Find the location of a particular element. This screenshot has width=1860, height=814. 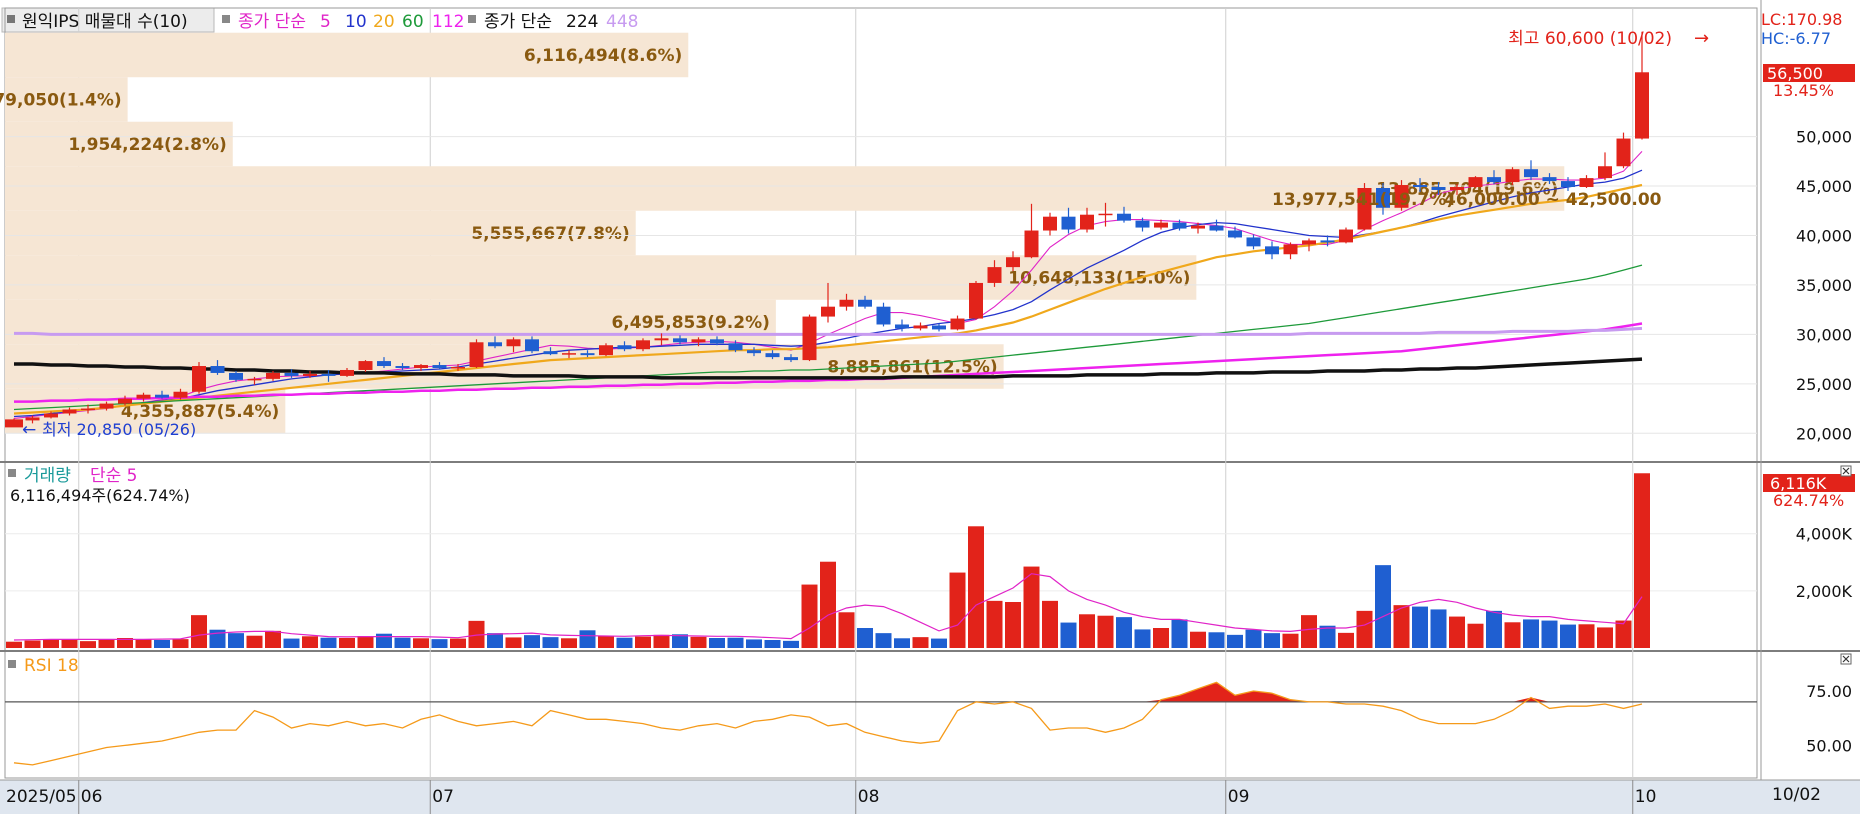

ma-legend-224: 224 is located at coordinates (582, 22).